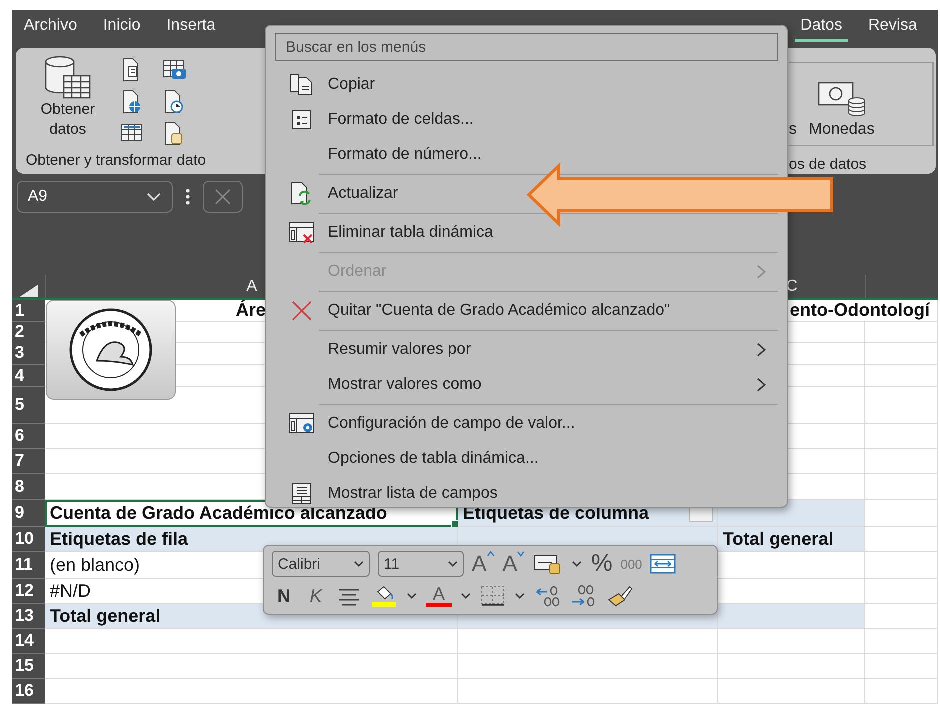 This screenshot has height=704, width=940. What do you see at coordinates (117, 159) in the screenshot?
I see `group-label: Obtener y transformar dato` at bounding box center [117, 159].